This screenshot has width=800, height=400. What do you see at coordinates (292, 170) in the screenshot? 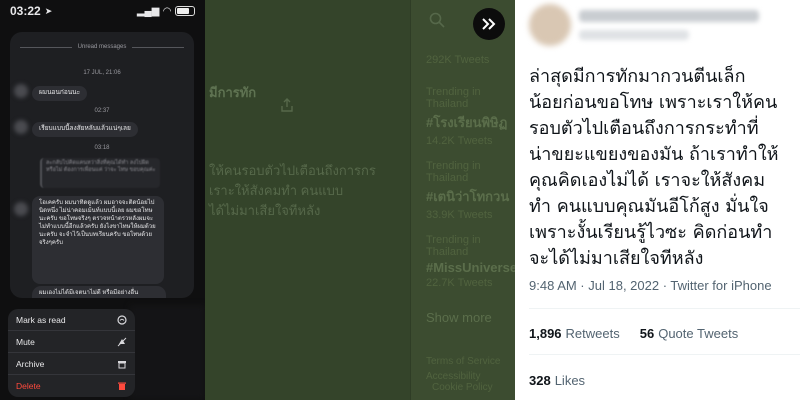
I see `dimmed-text: ให้คนรอบตัวไปเตือนถึงการกร` at bounding box center [292, 170].